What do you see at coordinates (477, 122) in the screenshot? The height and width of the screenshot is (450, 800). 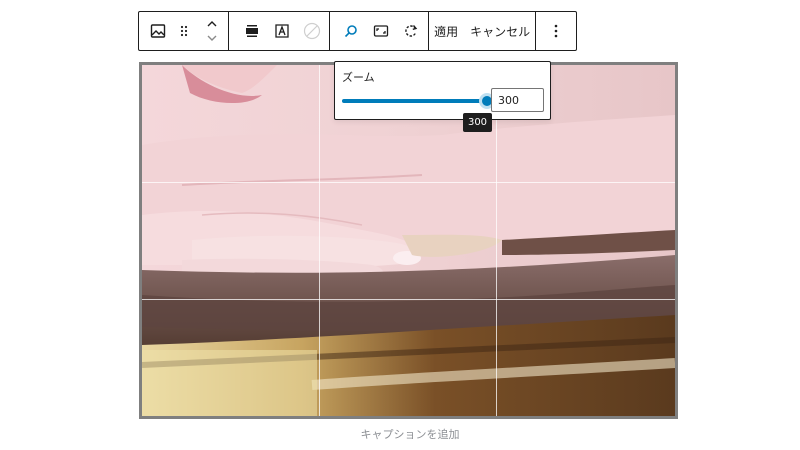 I see `zoom-tooltip: 300` at bounding box center [477, 122].